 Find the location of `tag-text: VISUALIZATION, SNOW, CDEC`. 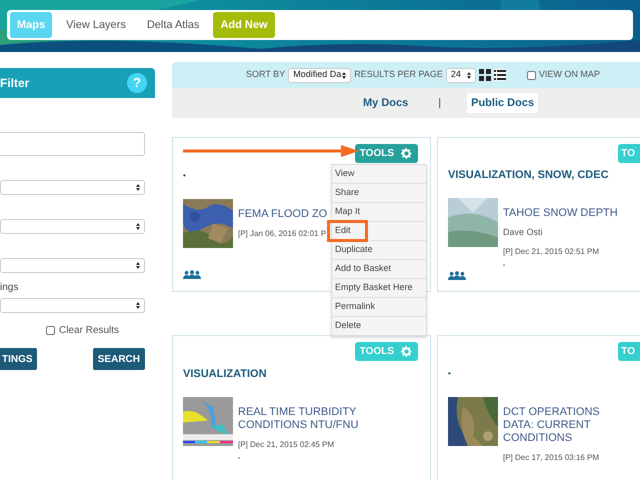

tag-text: VISUALIZATION, SNOW, CDEC is located at coordinates (528, 175).